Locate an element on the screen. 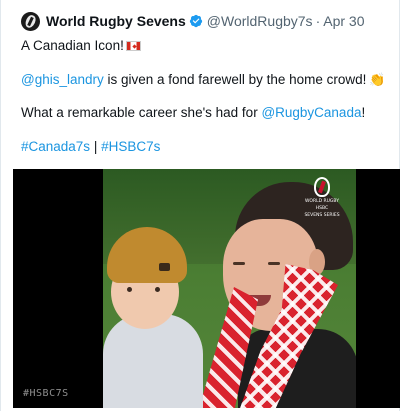 This screenshot has width=400, height=411. tweet-text-exclaim: ! is located at coordinates (363, 112).